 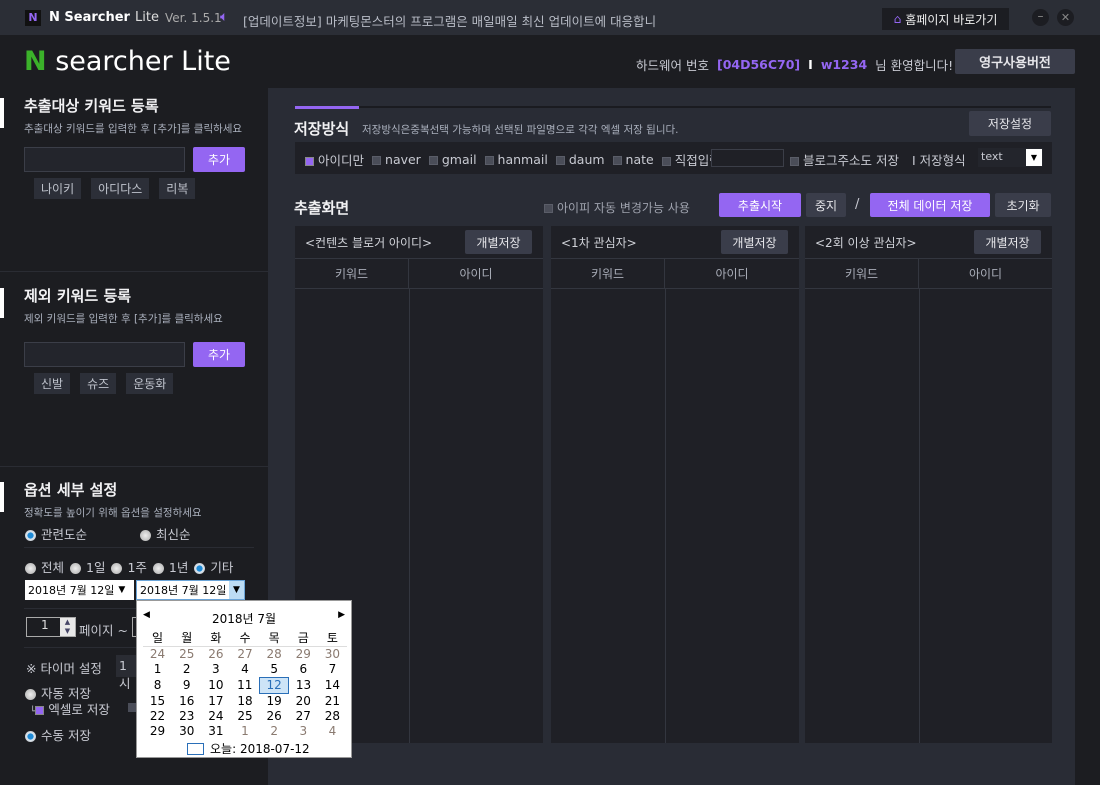 I want to click on calendar-day: 18, so click(x=244, y=702).